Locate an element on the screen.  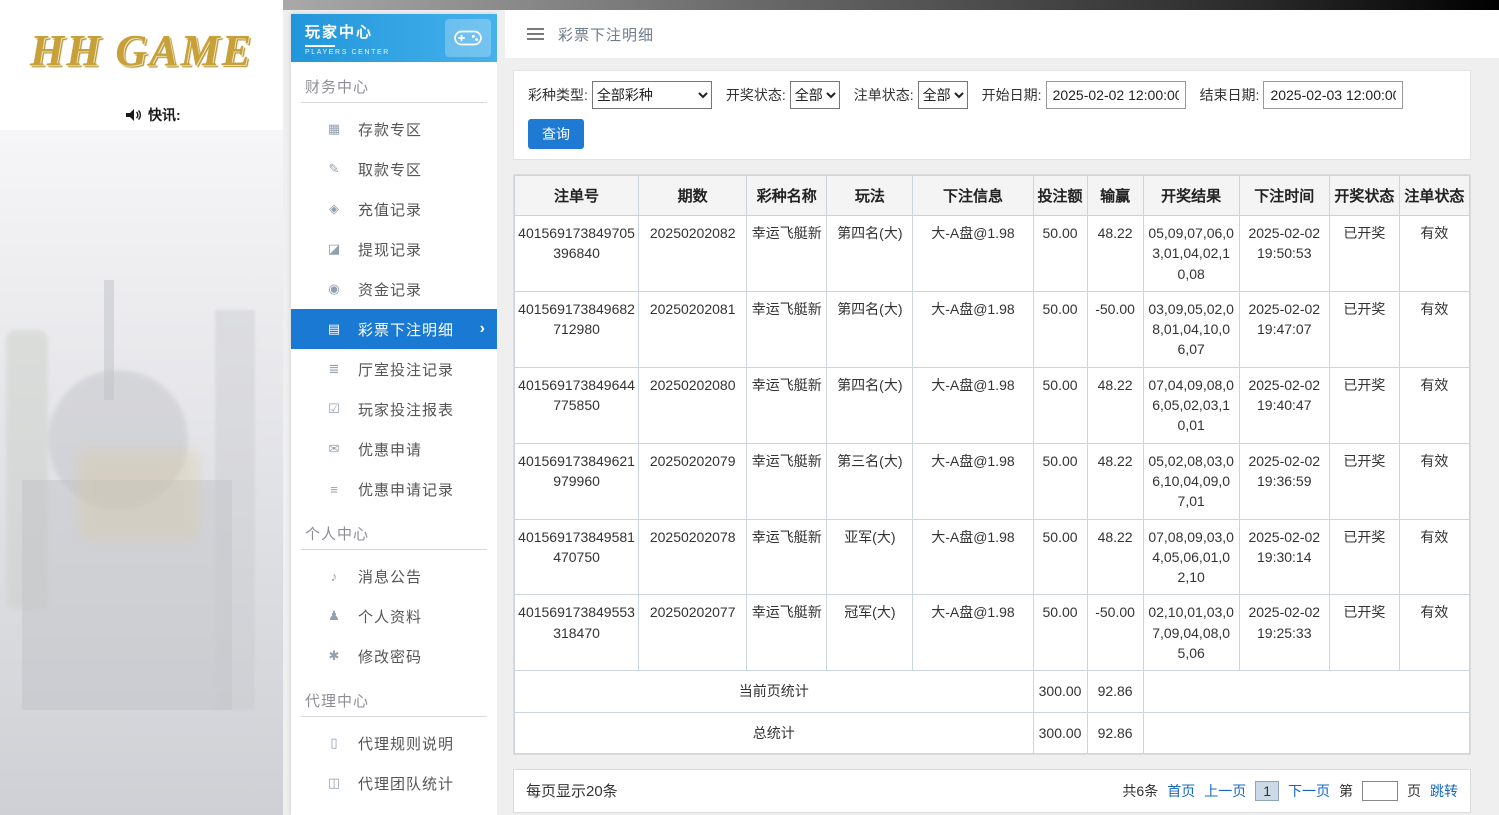
page-suffix-text: 页 is located at coordinates (1414, 790).